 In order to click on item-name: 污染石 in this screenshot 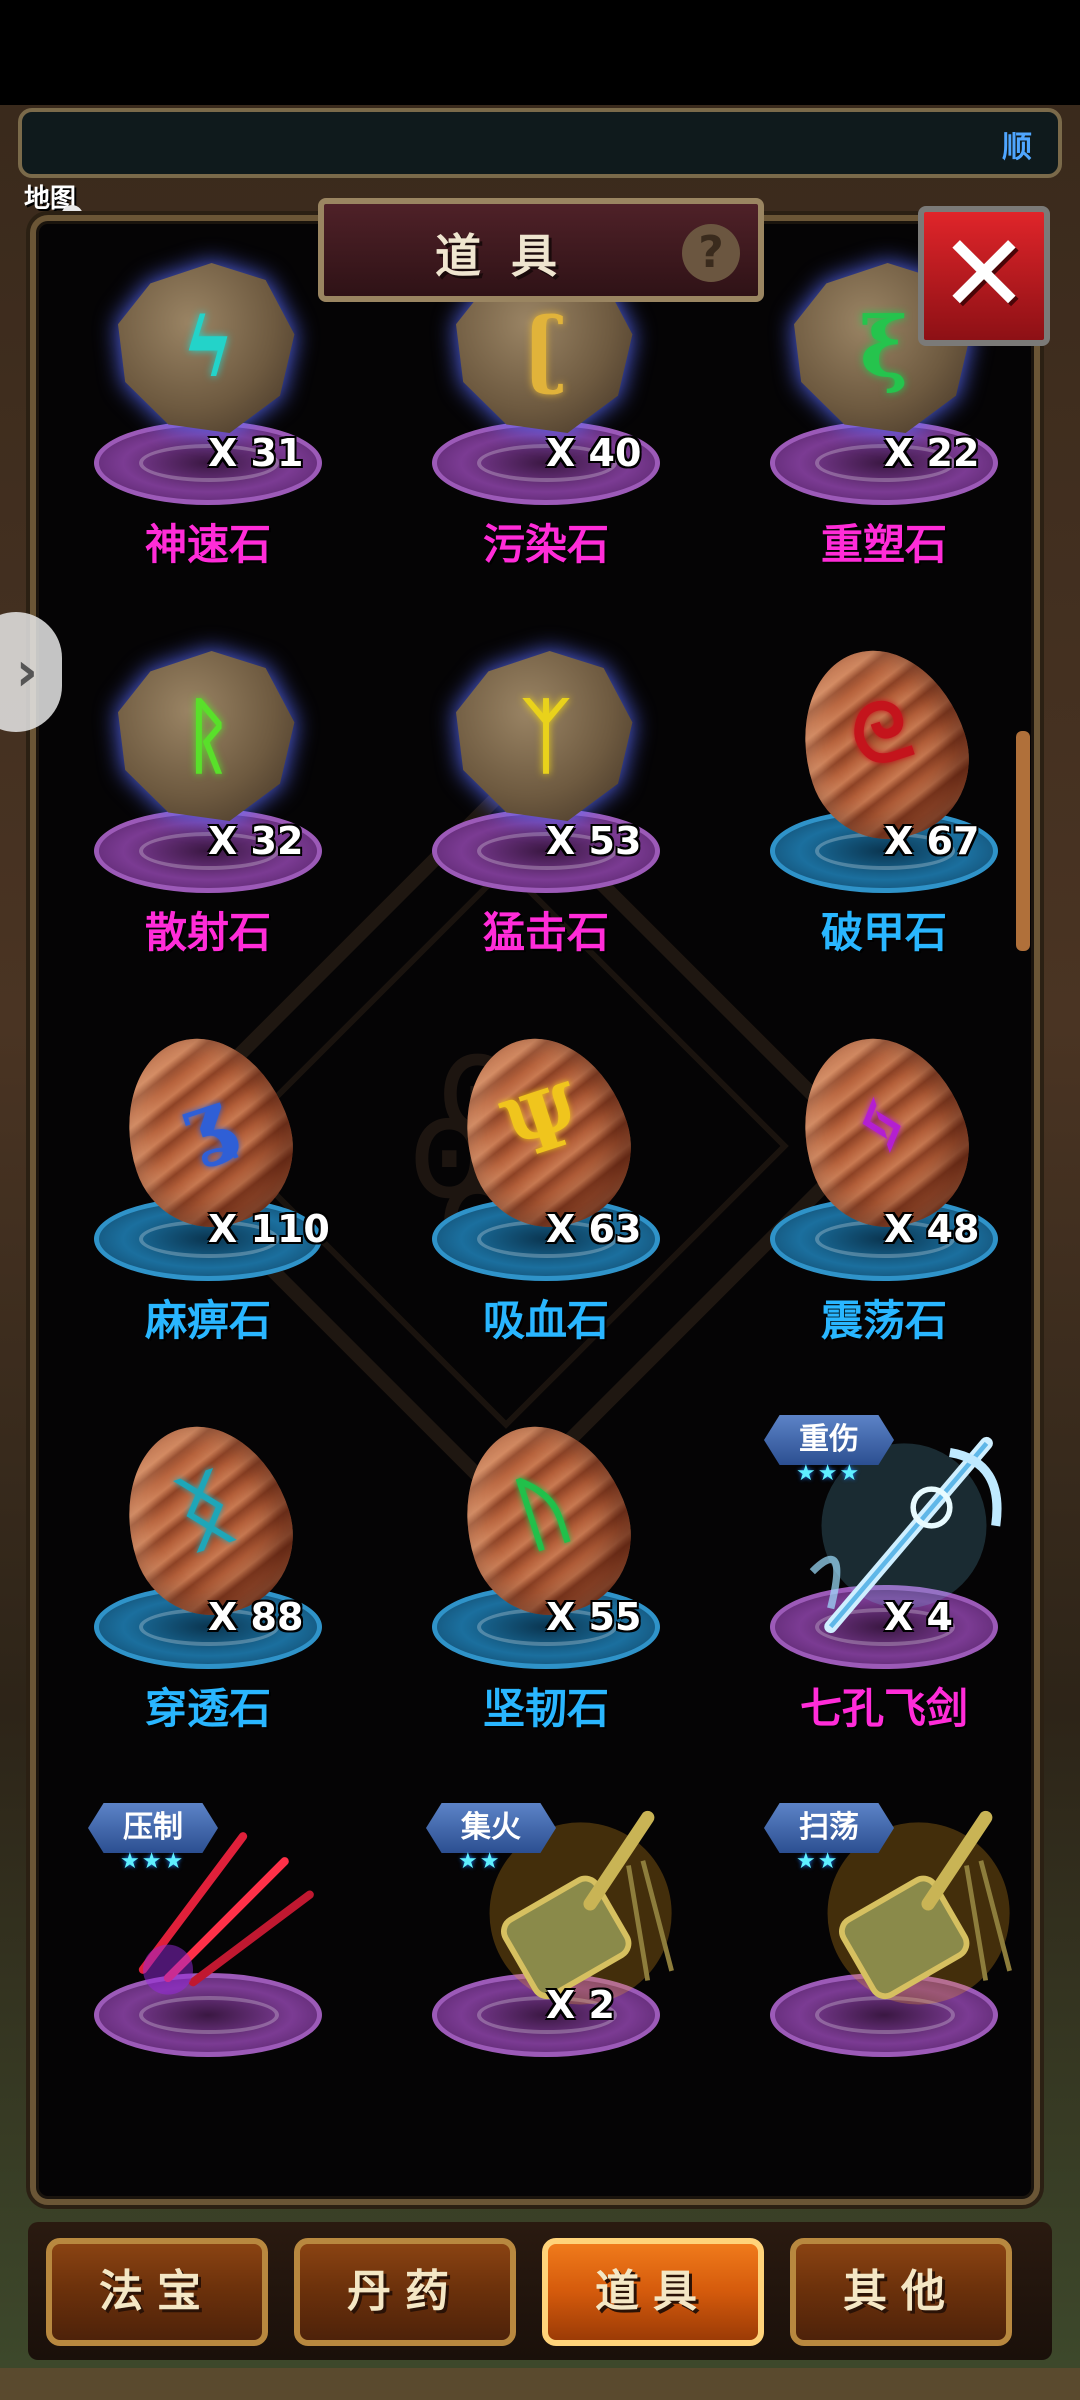, I will do `click(545, 544)`.